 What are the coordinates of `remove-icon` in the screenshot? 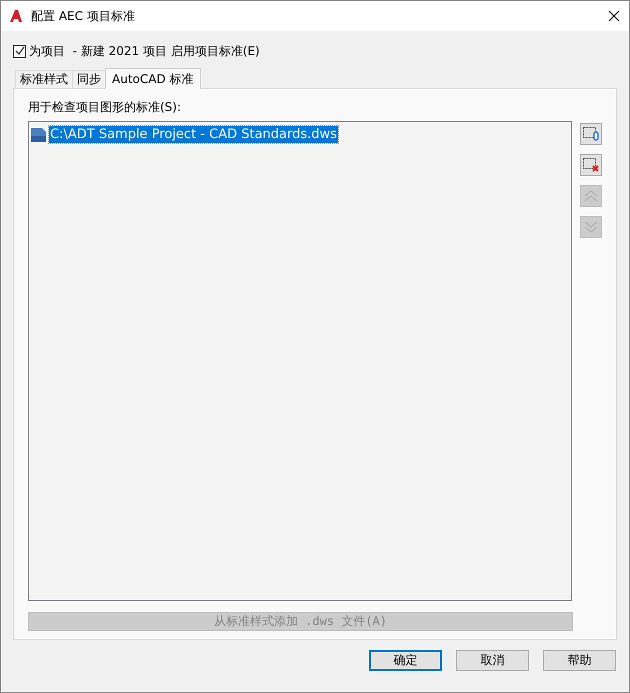 It's located at (591, 165).